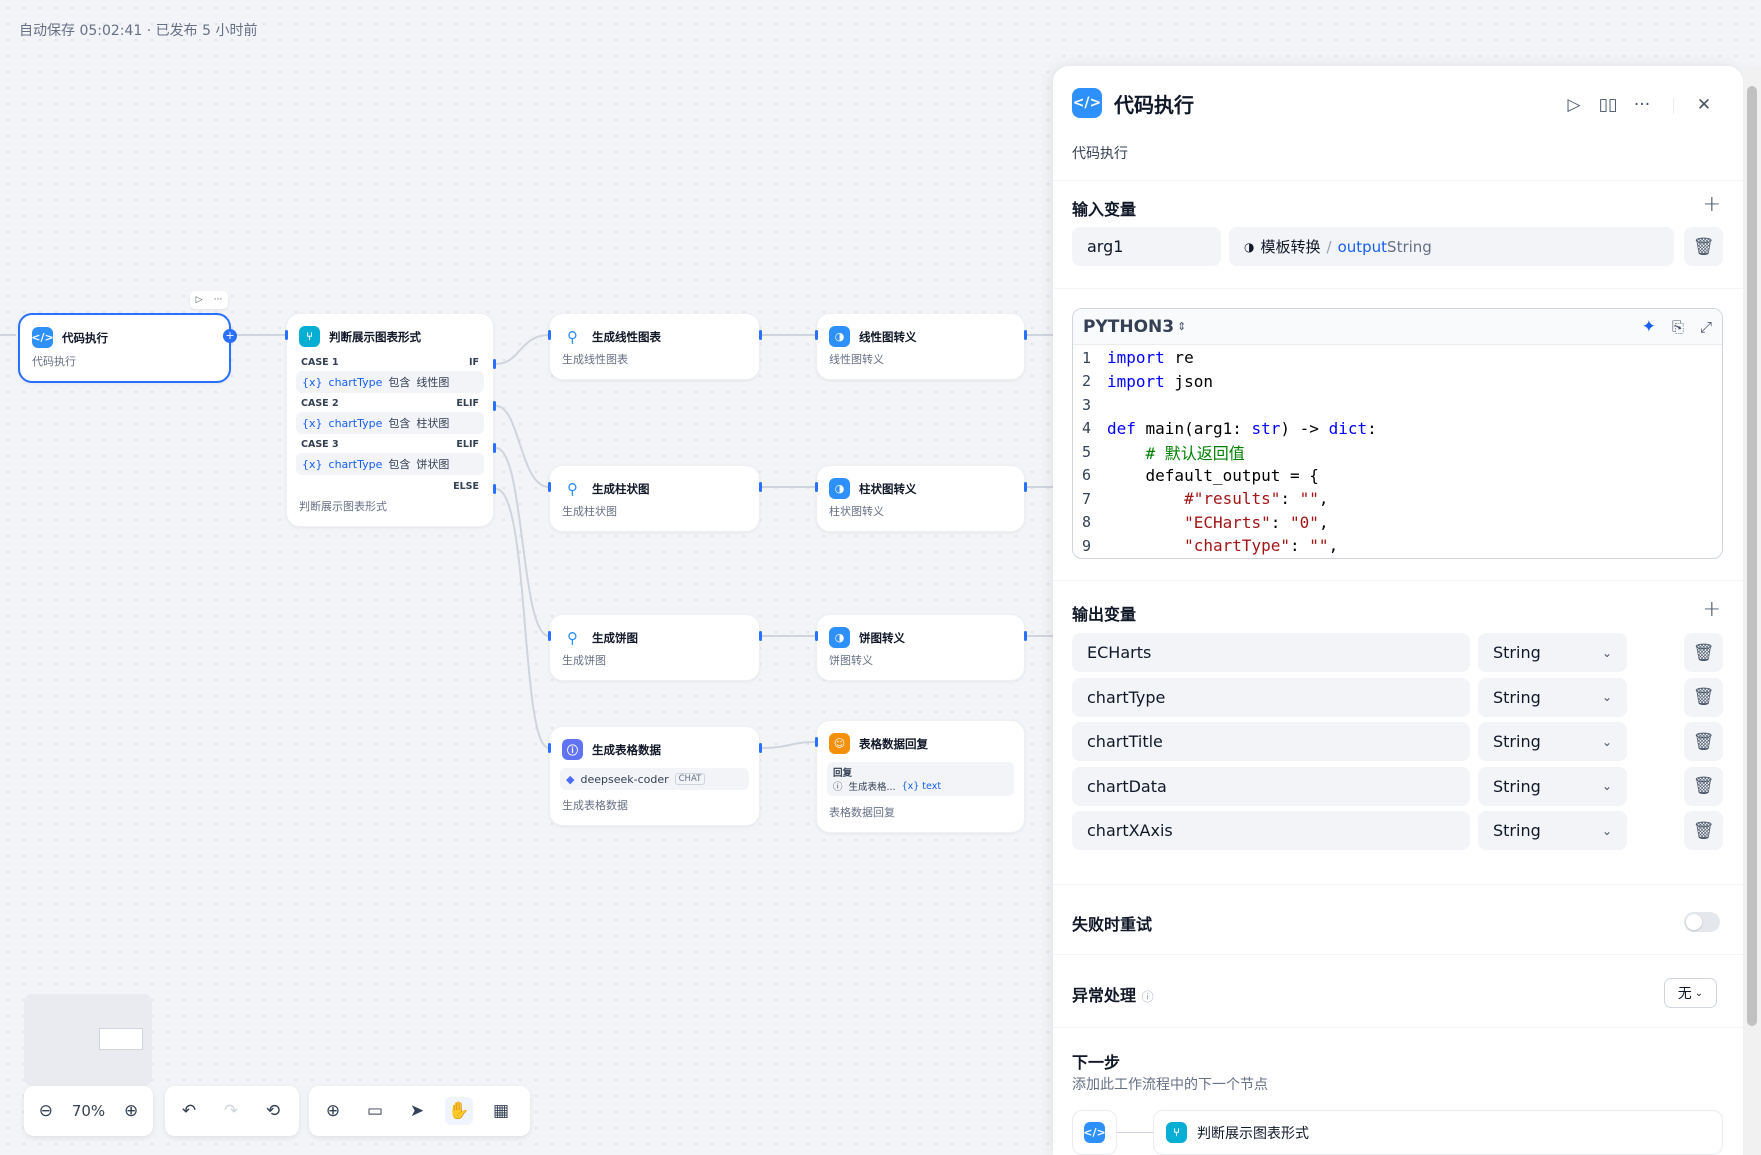 This screenshot has height=1155, width=1761. Describe the element at coordinates (1181, 326) in the screenshot. I see `sort-icon: ⇕` at that location.